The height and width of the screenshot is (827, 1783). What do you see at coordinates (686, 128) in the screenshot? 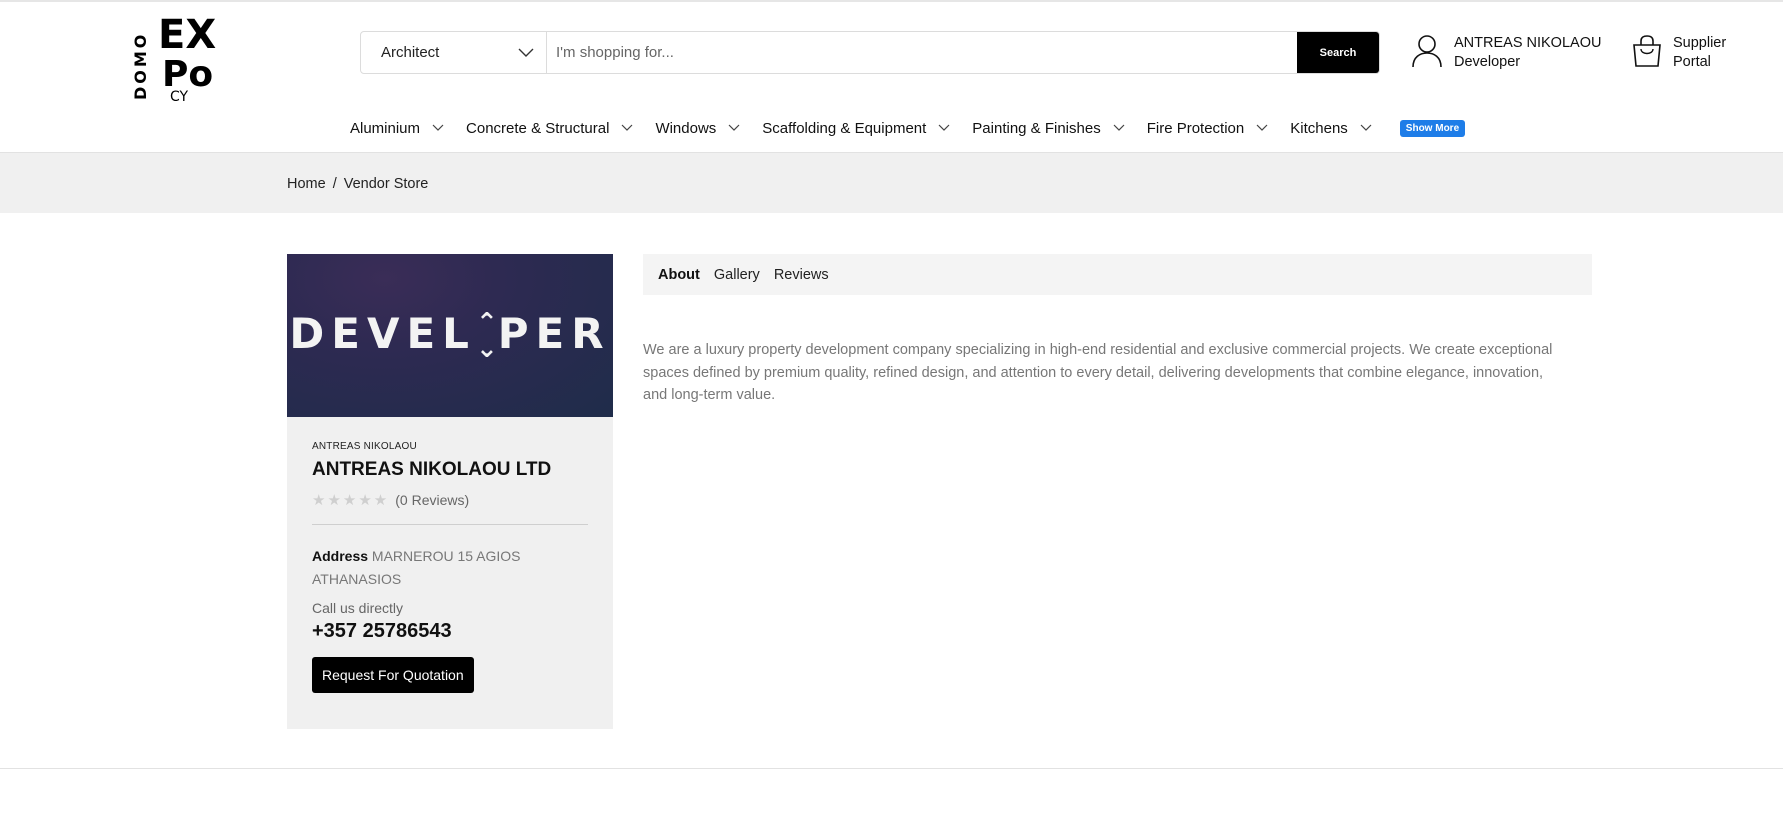
I see `nav-item-label: Windows` at bounding box center [686, 128].